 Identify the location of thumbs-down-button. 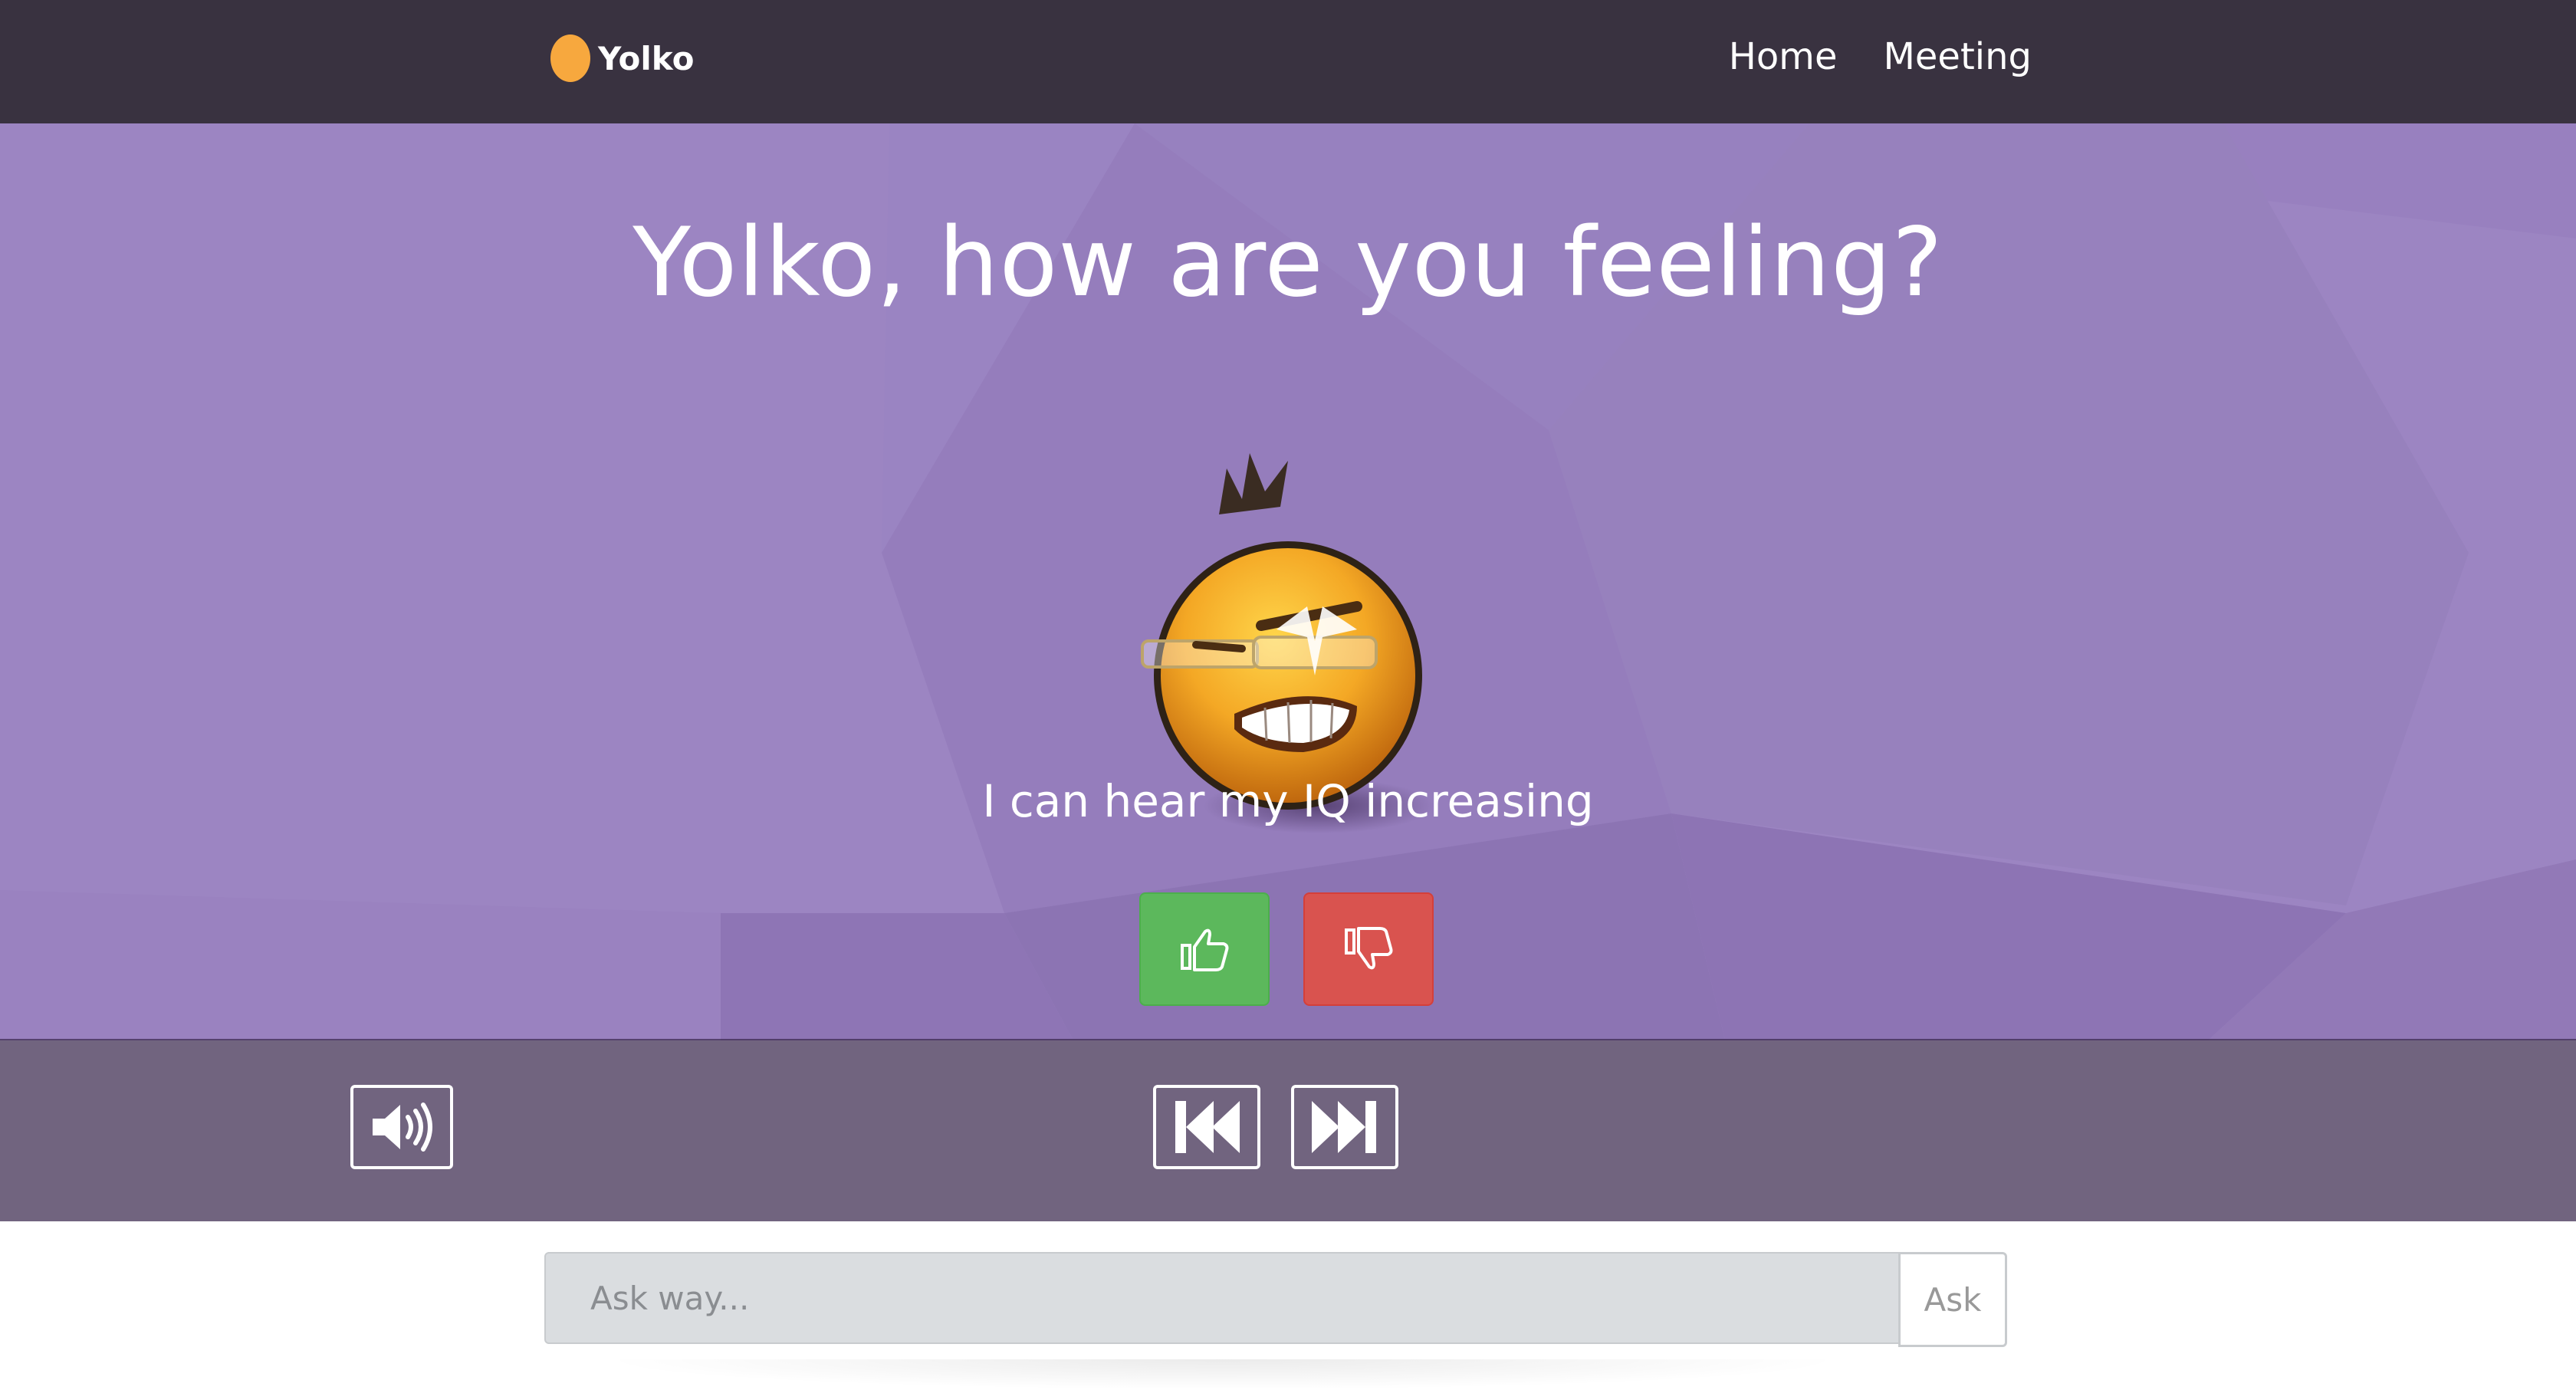
(1368, 949).